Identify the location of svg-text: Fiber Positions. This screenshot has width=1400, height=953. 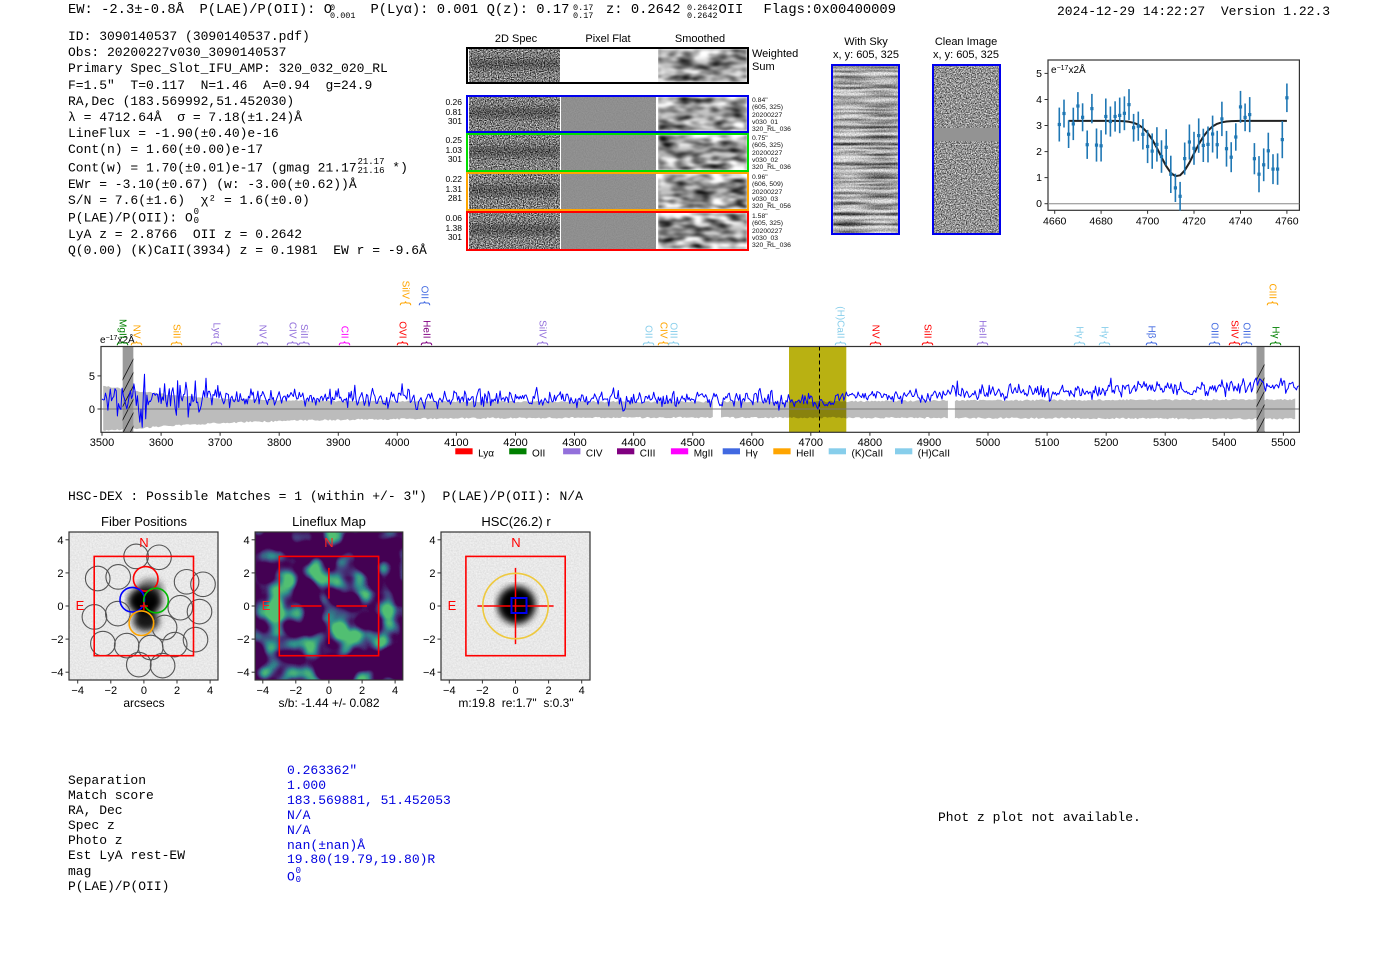
(144, 521).